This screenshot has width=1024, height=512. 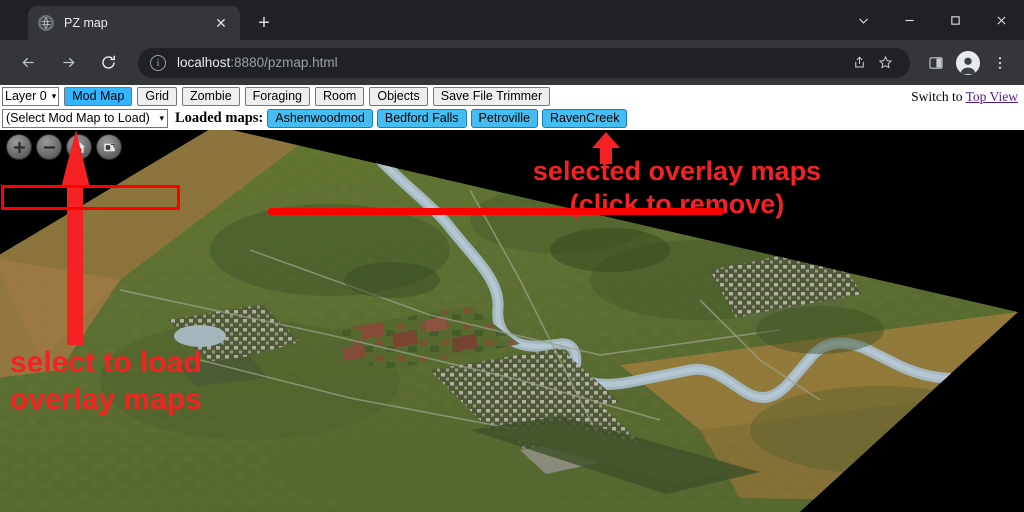 I want to click on zoom-in-button, so click(x=19, y=147).